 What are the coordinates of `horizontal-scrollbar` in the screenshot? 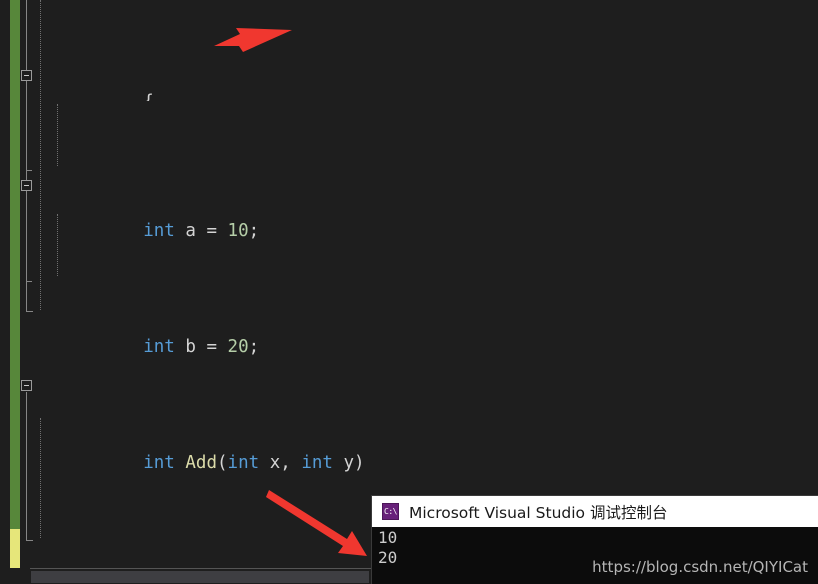 It's located at (201, 576).